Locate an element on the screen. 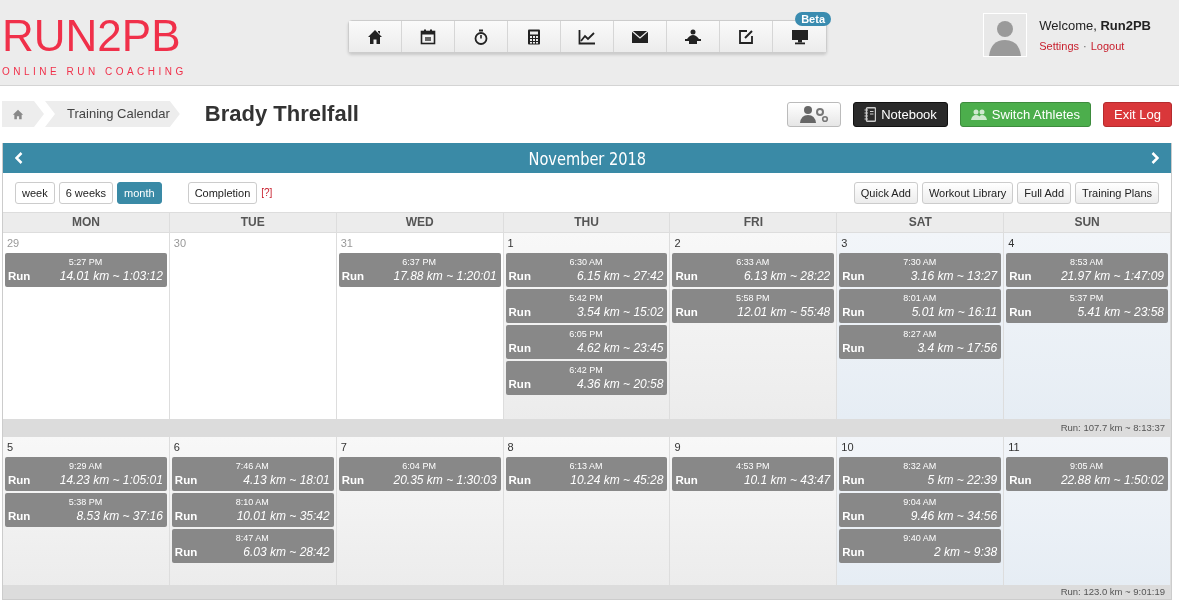 This screenshot has height=602, width=1179. lamp-icon is located at coordinates (693, 36).